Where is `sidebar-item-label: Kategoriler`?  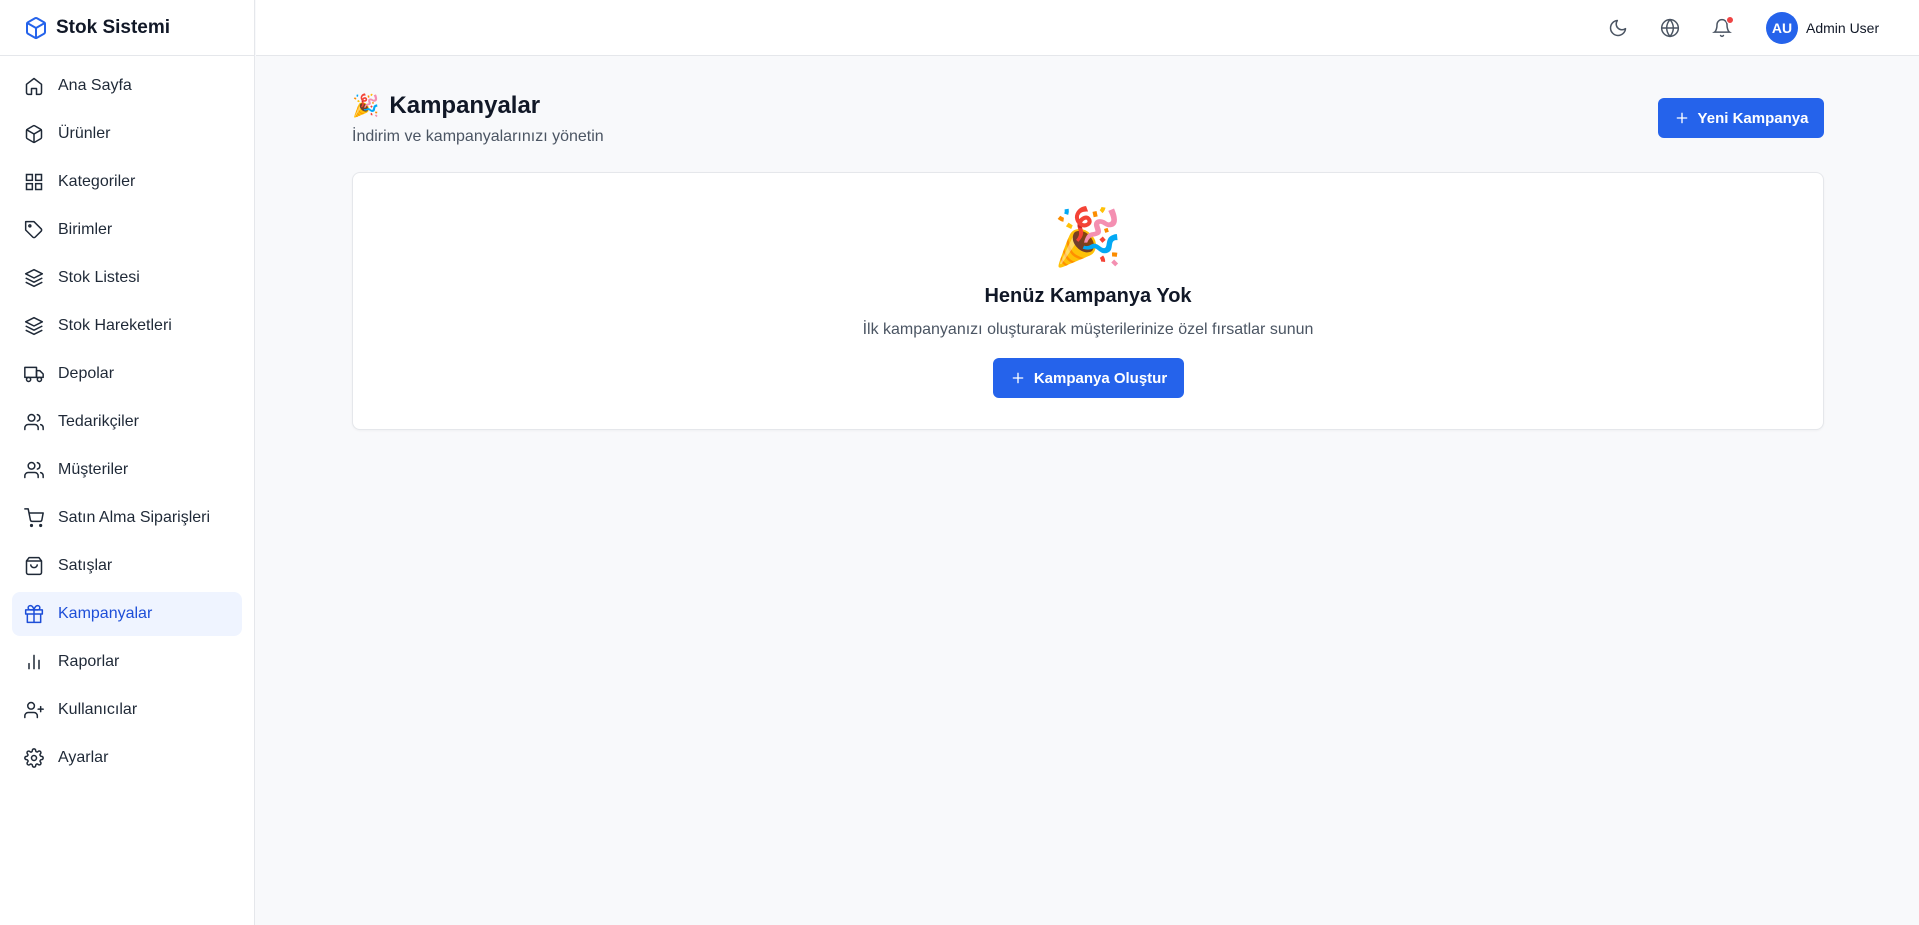 sidebar-item-label: Kategoriler is located at coordinates (97, 181).